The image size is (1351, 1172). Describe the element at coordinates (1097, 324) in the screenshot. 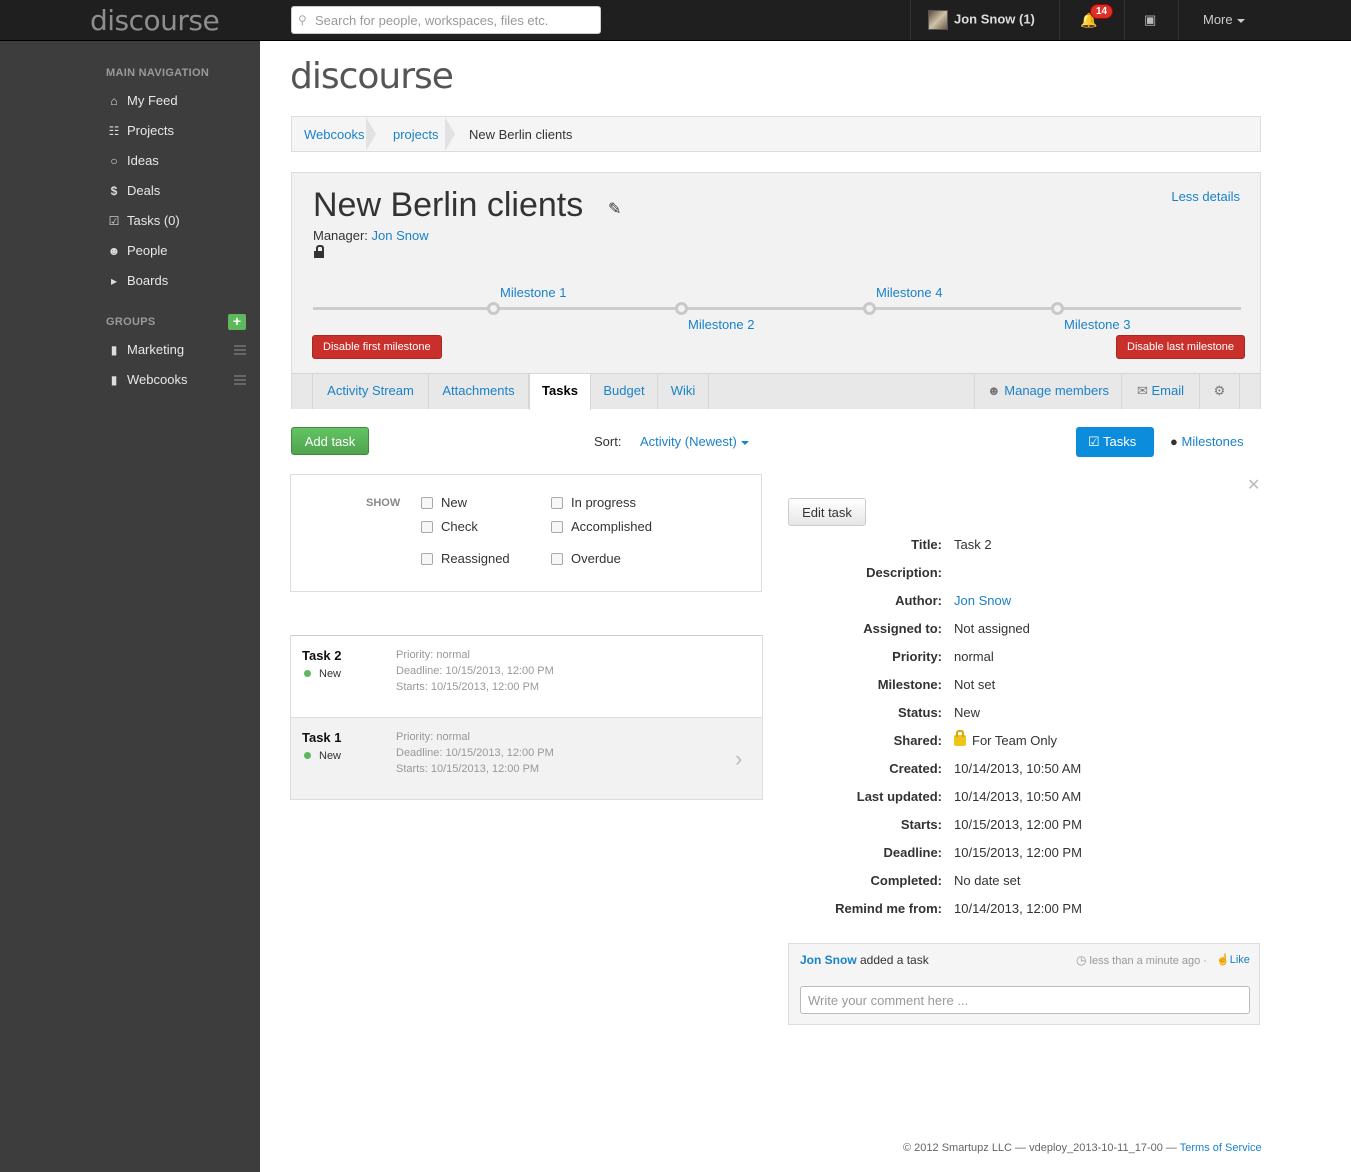

I see `milestone-3-link: Milestone 3` at that location.